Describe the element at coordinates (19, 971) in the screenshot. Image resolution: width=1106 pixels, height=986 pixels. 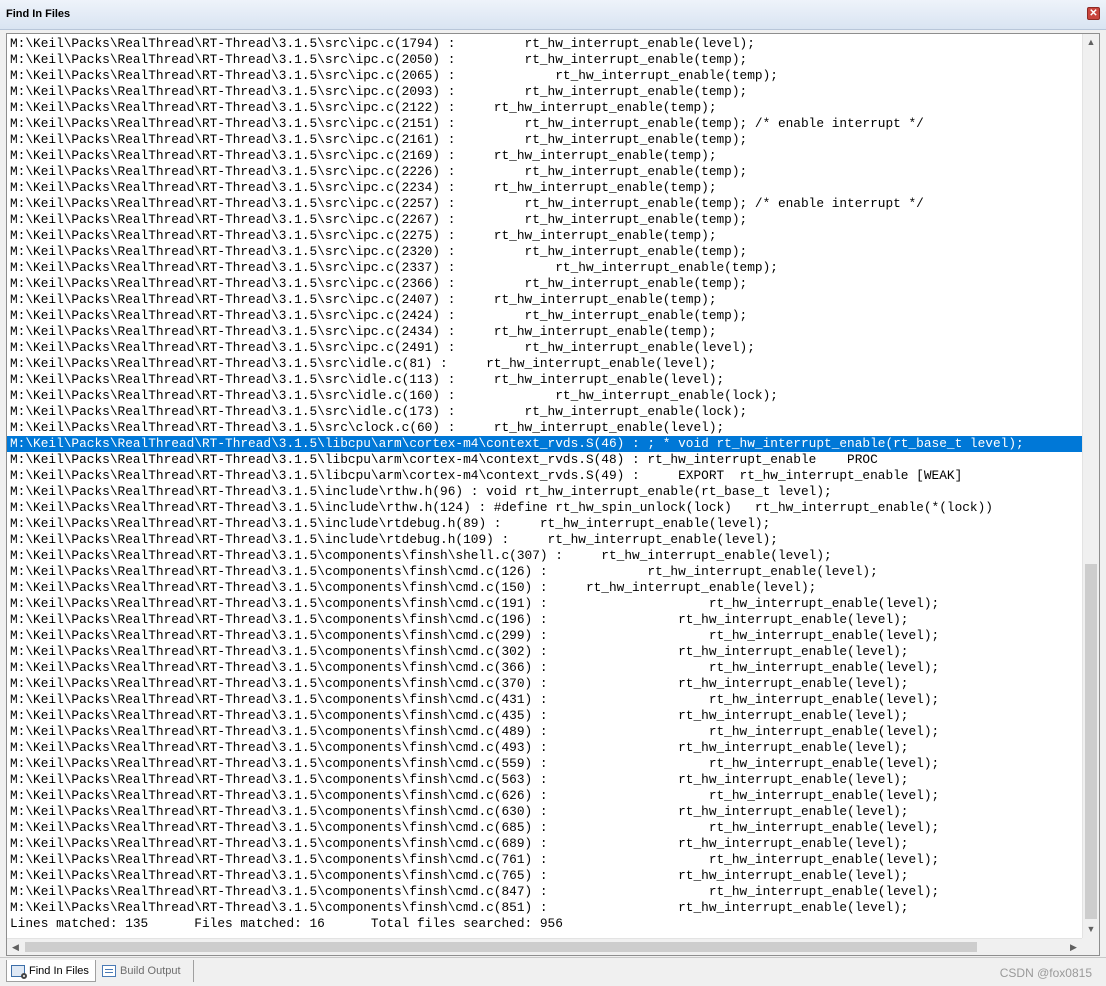
I see `find-in-files-icon` at that location.